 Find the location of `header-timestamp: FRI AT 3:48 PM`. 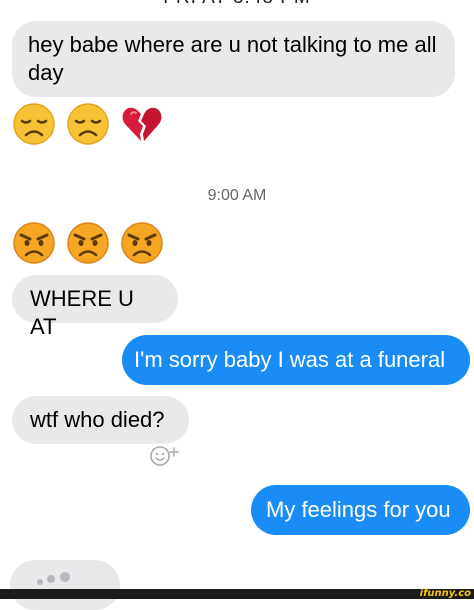

header-timestamp: FRI AT 3:48 PM is located at coordinates (237, 4).